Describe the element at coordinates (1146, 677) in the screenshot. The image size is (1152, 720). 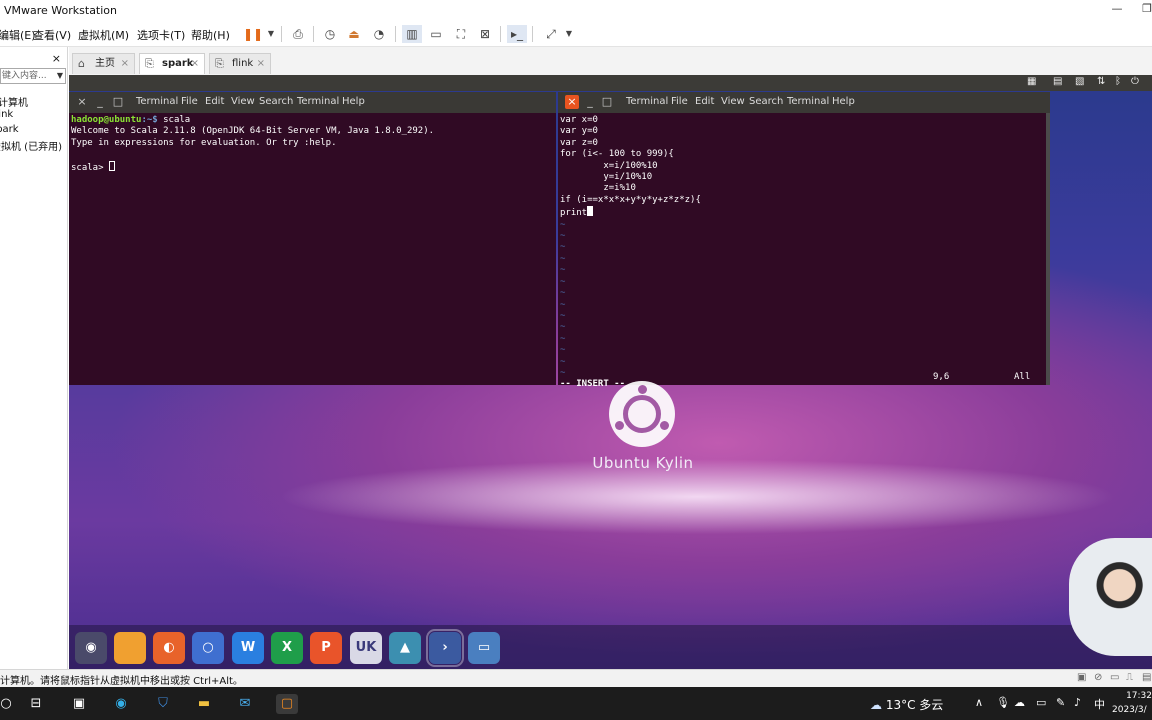
I see `device-icon: ▤` at that location.